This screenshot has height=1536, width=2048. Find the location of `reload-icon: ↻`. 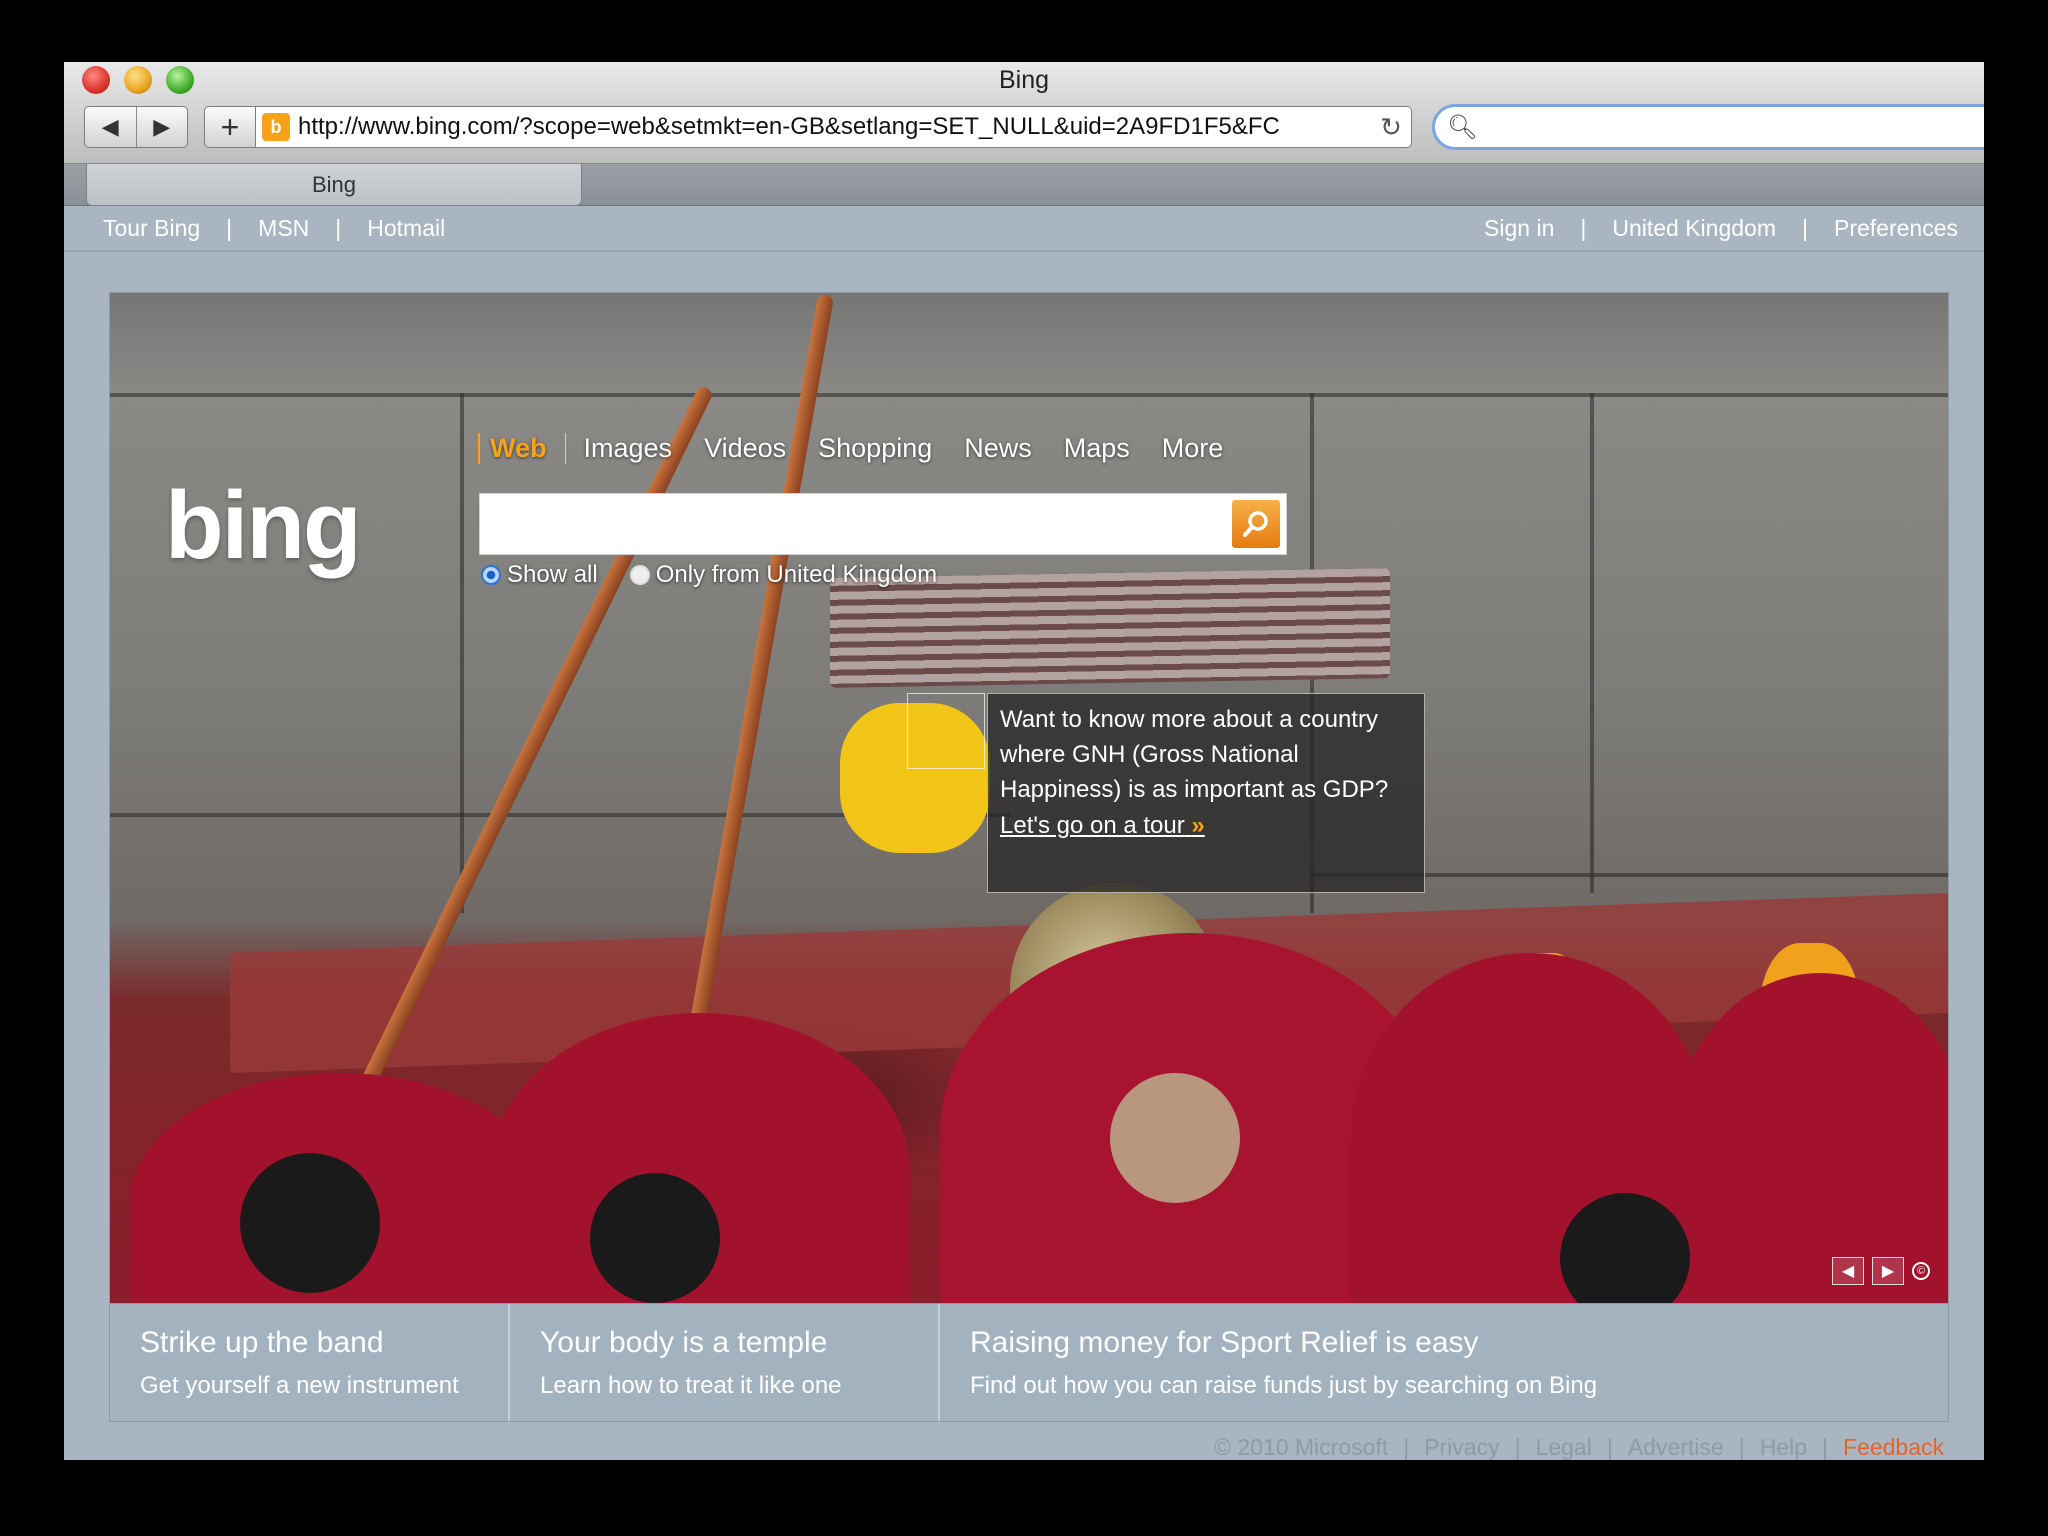

reload-icon: ↻ is located at coordinates (1391, 127).